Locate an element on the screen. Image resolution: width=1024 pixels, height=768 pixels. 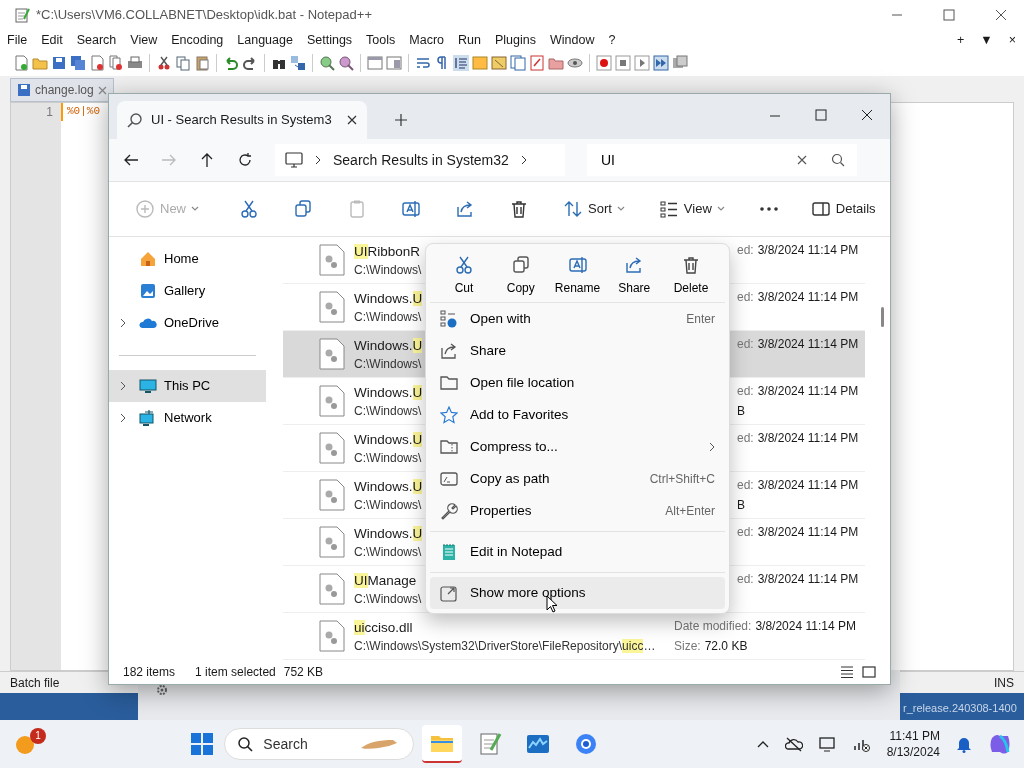
code-line: %0|%0 is located at coordinates (83, 111).